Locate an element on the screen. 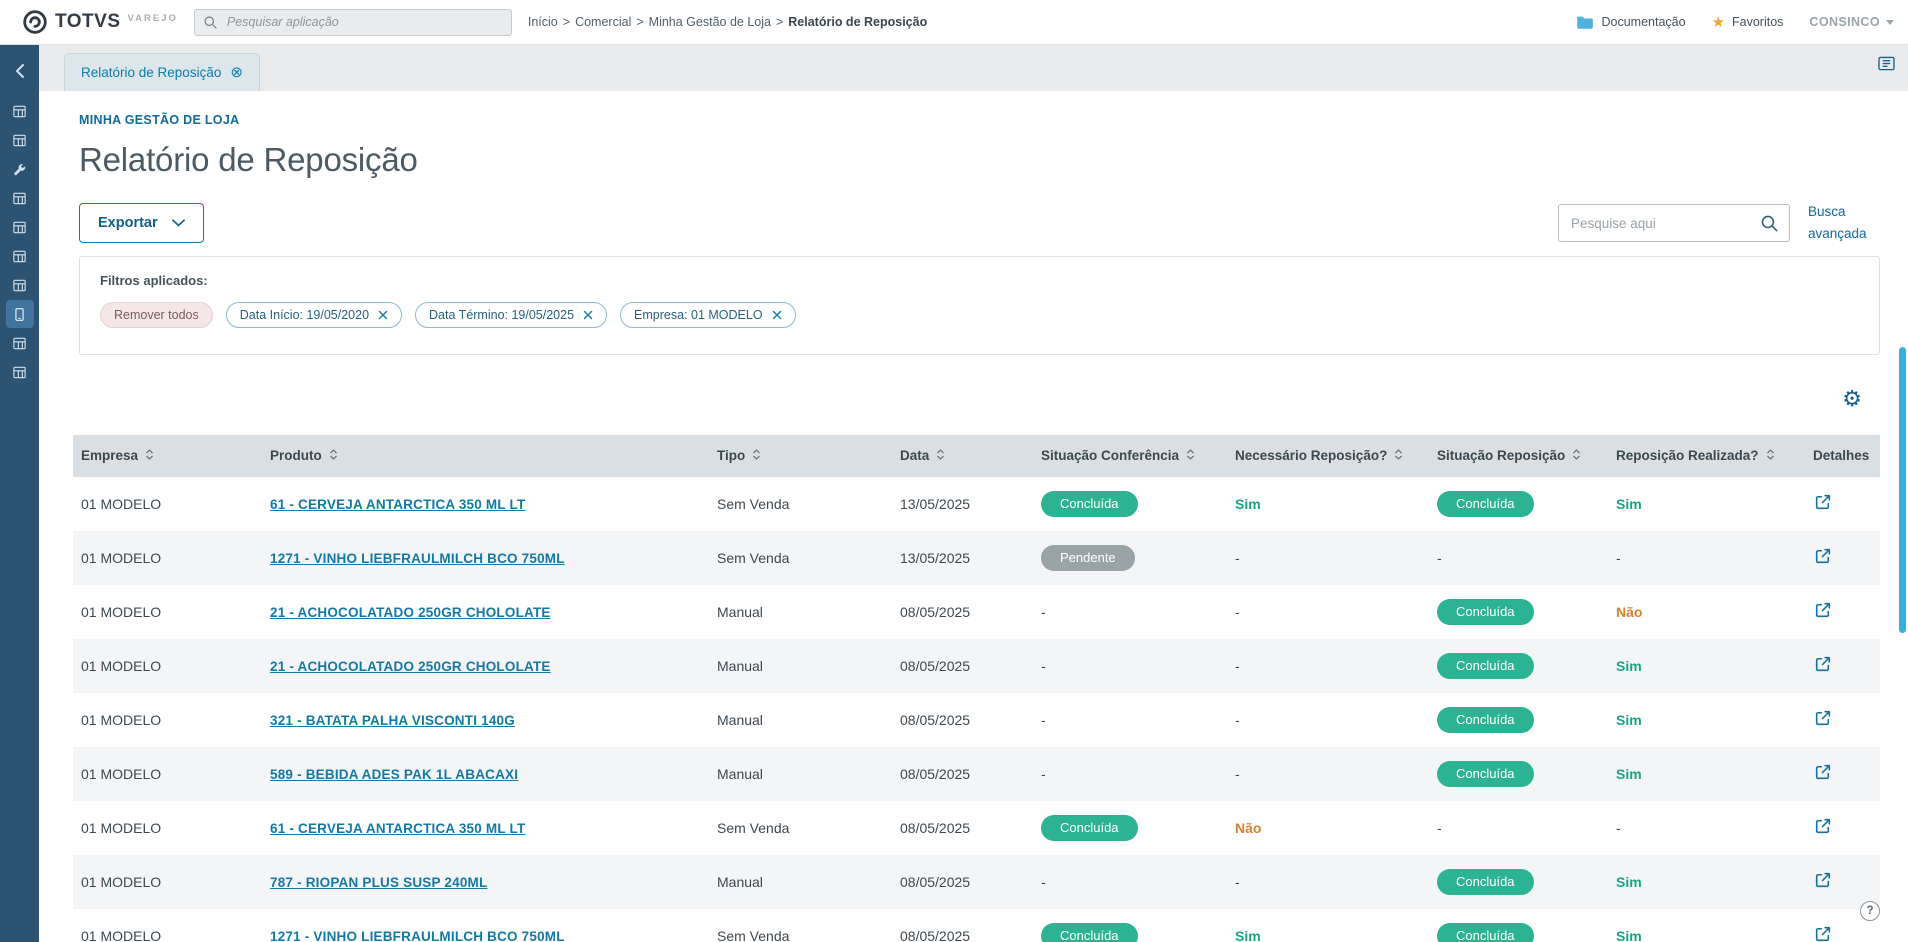 The height and width of the screenshot is (942, 1908). column-header: Reposição Realizada? is located at coordinates (1706, 455).